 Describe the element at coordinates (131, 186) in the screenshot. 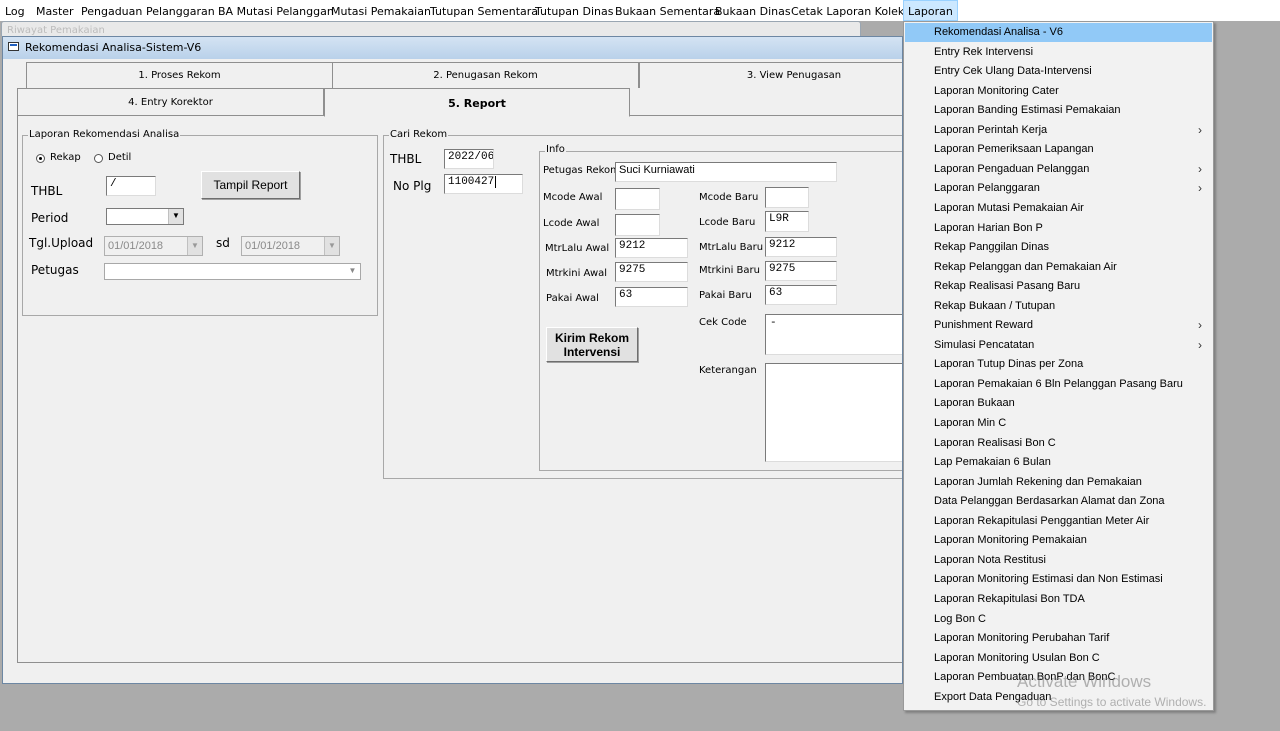

I see `report-thbl-input: /` at that location.